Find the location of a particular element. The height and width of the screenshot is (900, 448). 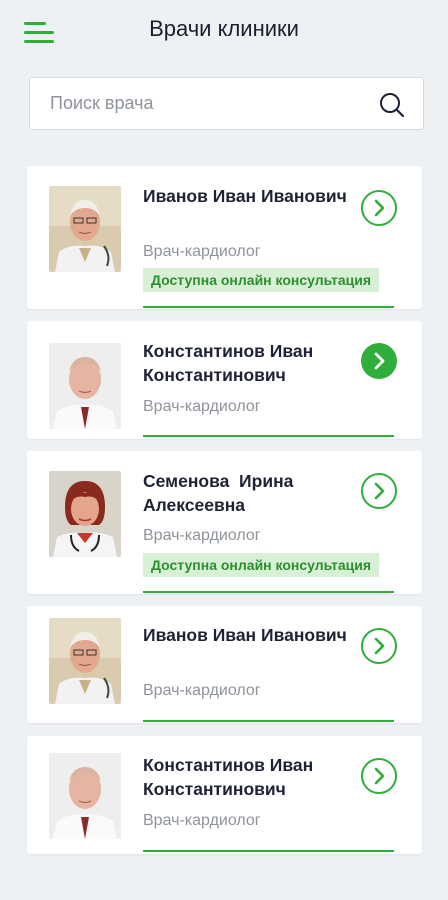

search-bar is located at coordinates (226, 103).